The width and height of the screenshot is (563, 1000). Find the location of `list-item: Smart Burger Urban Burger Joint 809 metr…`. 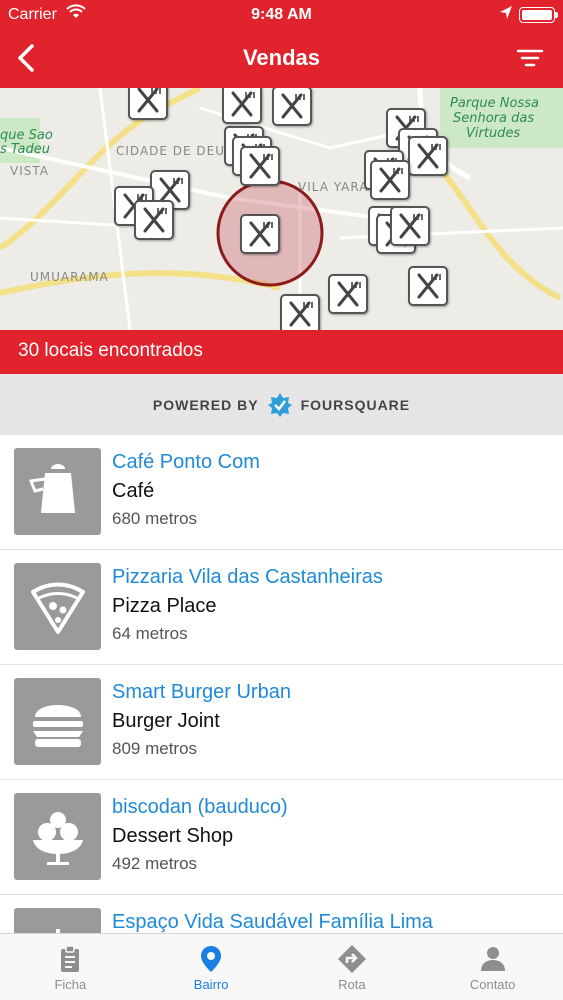

list-item: Smart Burger Urban Burger Joint 809 metr… is located at coordinates (281, 722).